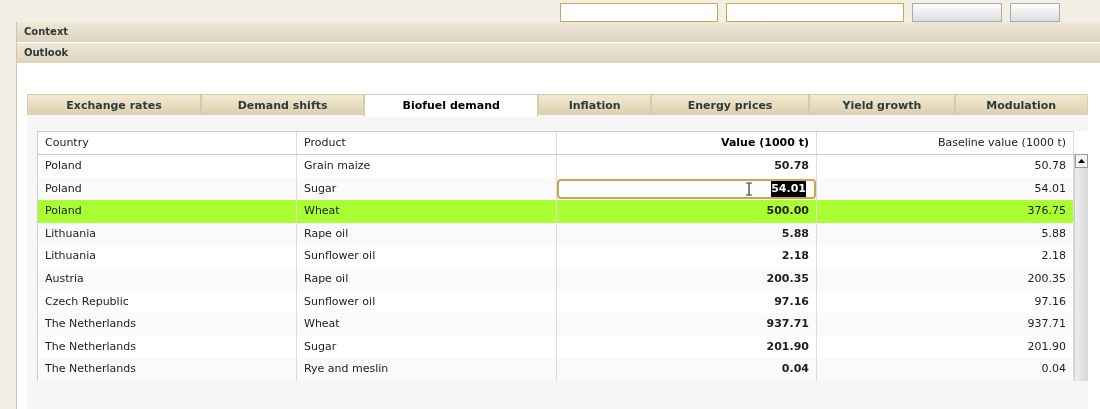 The width and height of the screenshot is (1100, 409). Describe the element at coordinates (558, 32) in the screenshot. I see `section-header: Context` at that location.